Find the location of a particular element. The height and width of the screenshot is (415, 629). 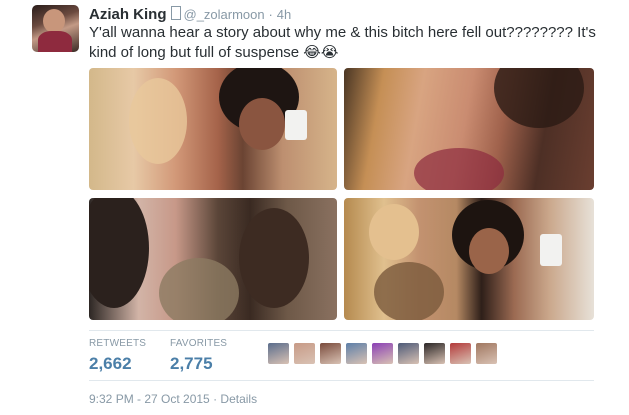

missing-glyph-icon is located at coordinates (175, 13).